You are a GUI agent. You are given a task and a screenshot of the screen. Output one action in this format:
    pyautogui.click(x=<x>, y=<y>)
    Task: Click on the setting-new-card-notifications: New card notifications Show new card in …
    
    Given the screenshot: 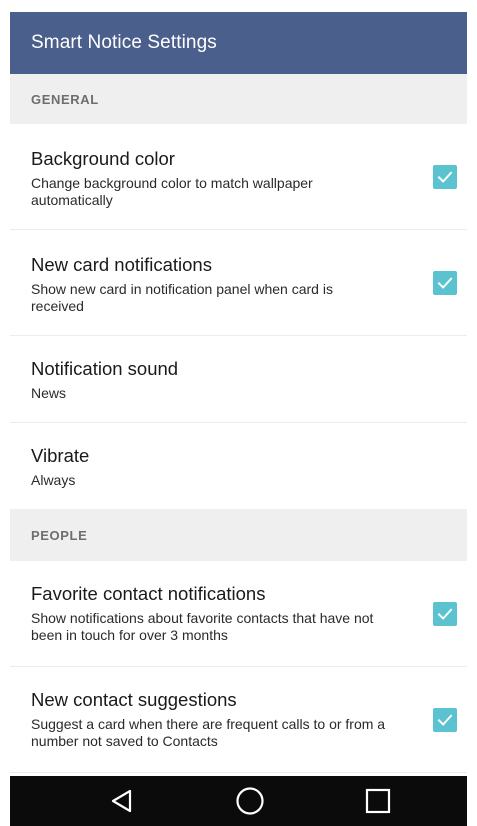 What is the action you would take?
    pyautogui.click(x=238, y=283)
    